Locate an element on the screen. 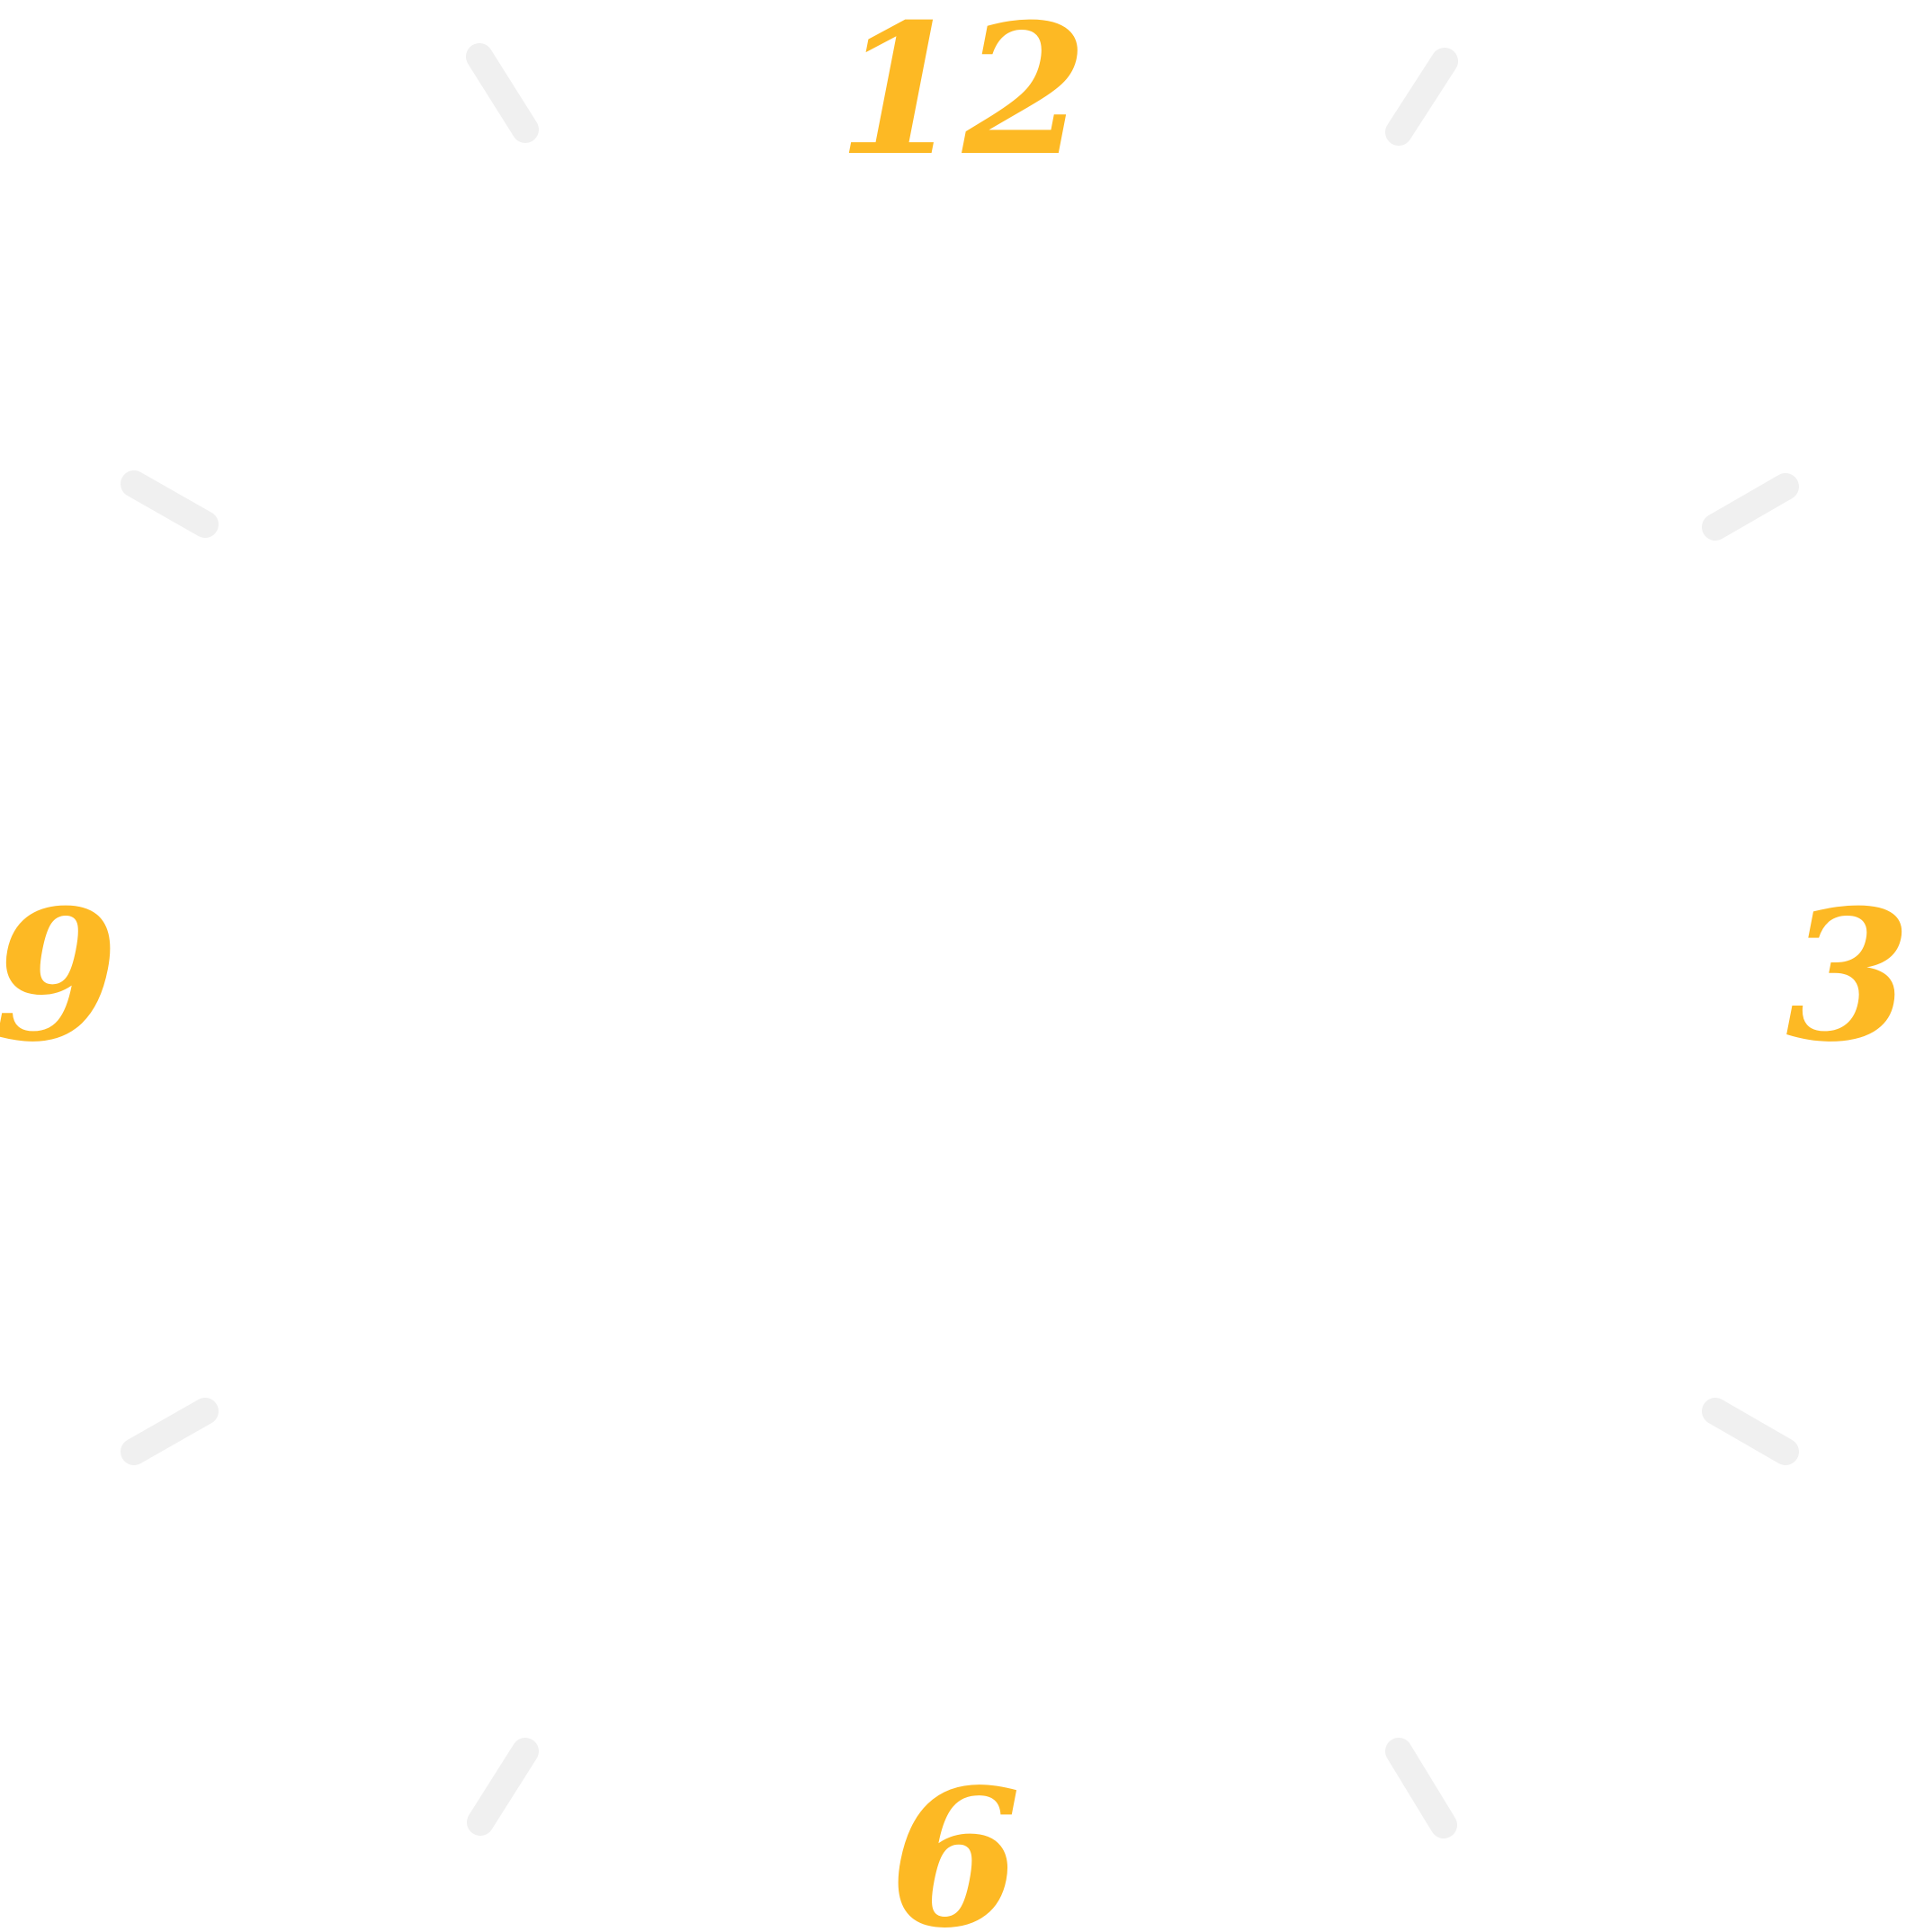 The image size is (1924, 1932). numeral-9: 9 is located at coordinates (59, 976).